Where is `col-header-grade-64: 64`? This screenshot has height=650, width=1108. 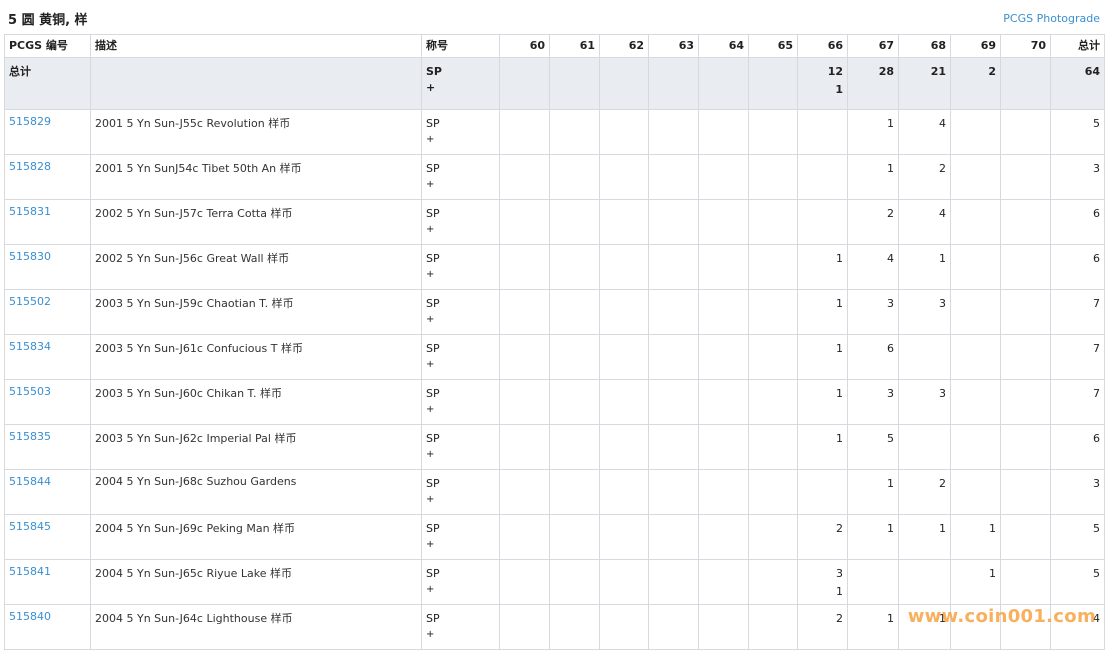
col-header-grade-64: 64 is located at coordinates (723, 46).